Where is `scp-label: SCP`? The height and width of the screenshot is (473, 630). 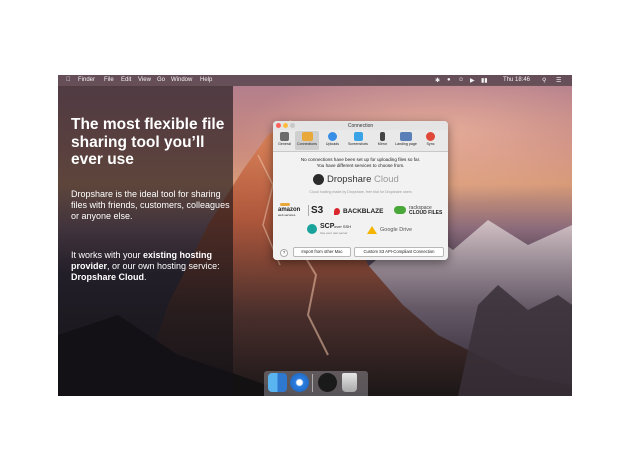 scp-label: SCP is located at coordinates (327, 226).